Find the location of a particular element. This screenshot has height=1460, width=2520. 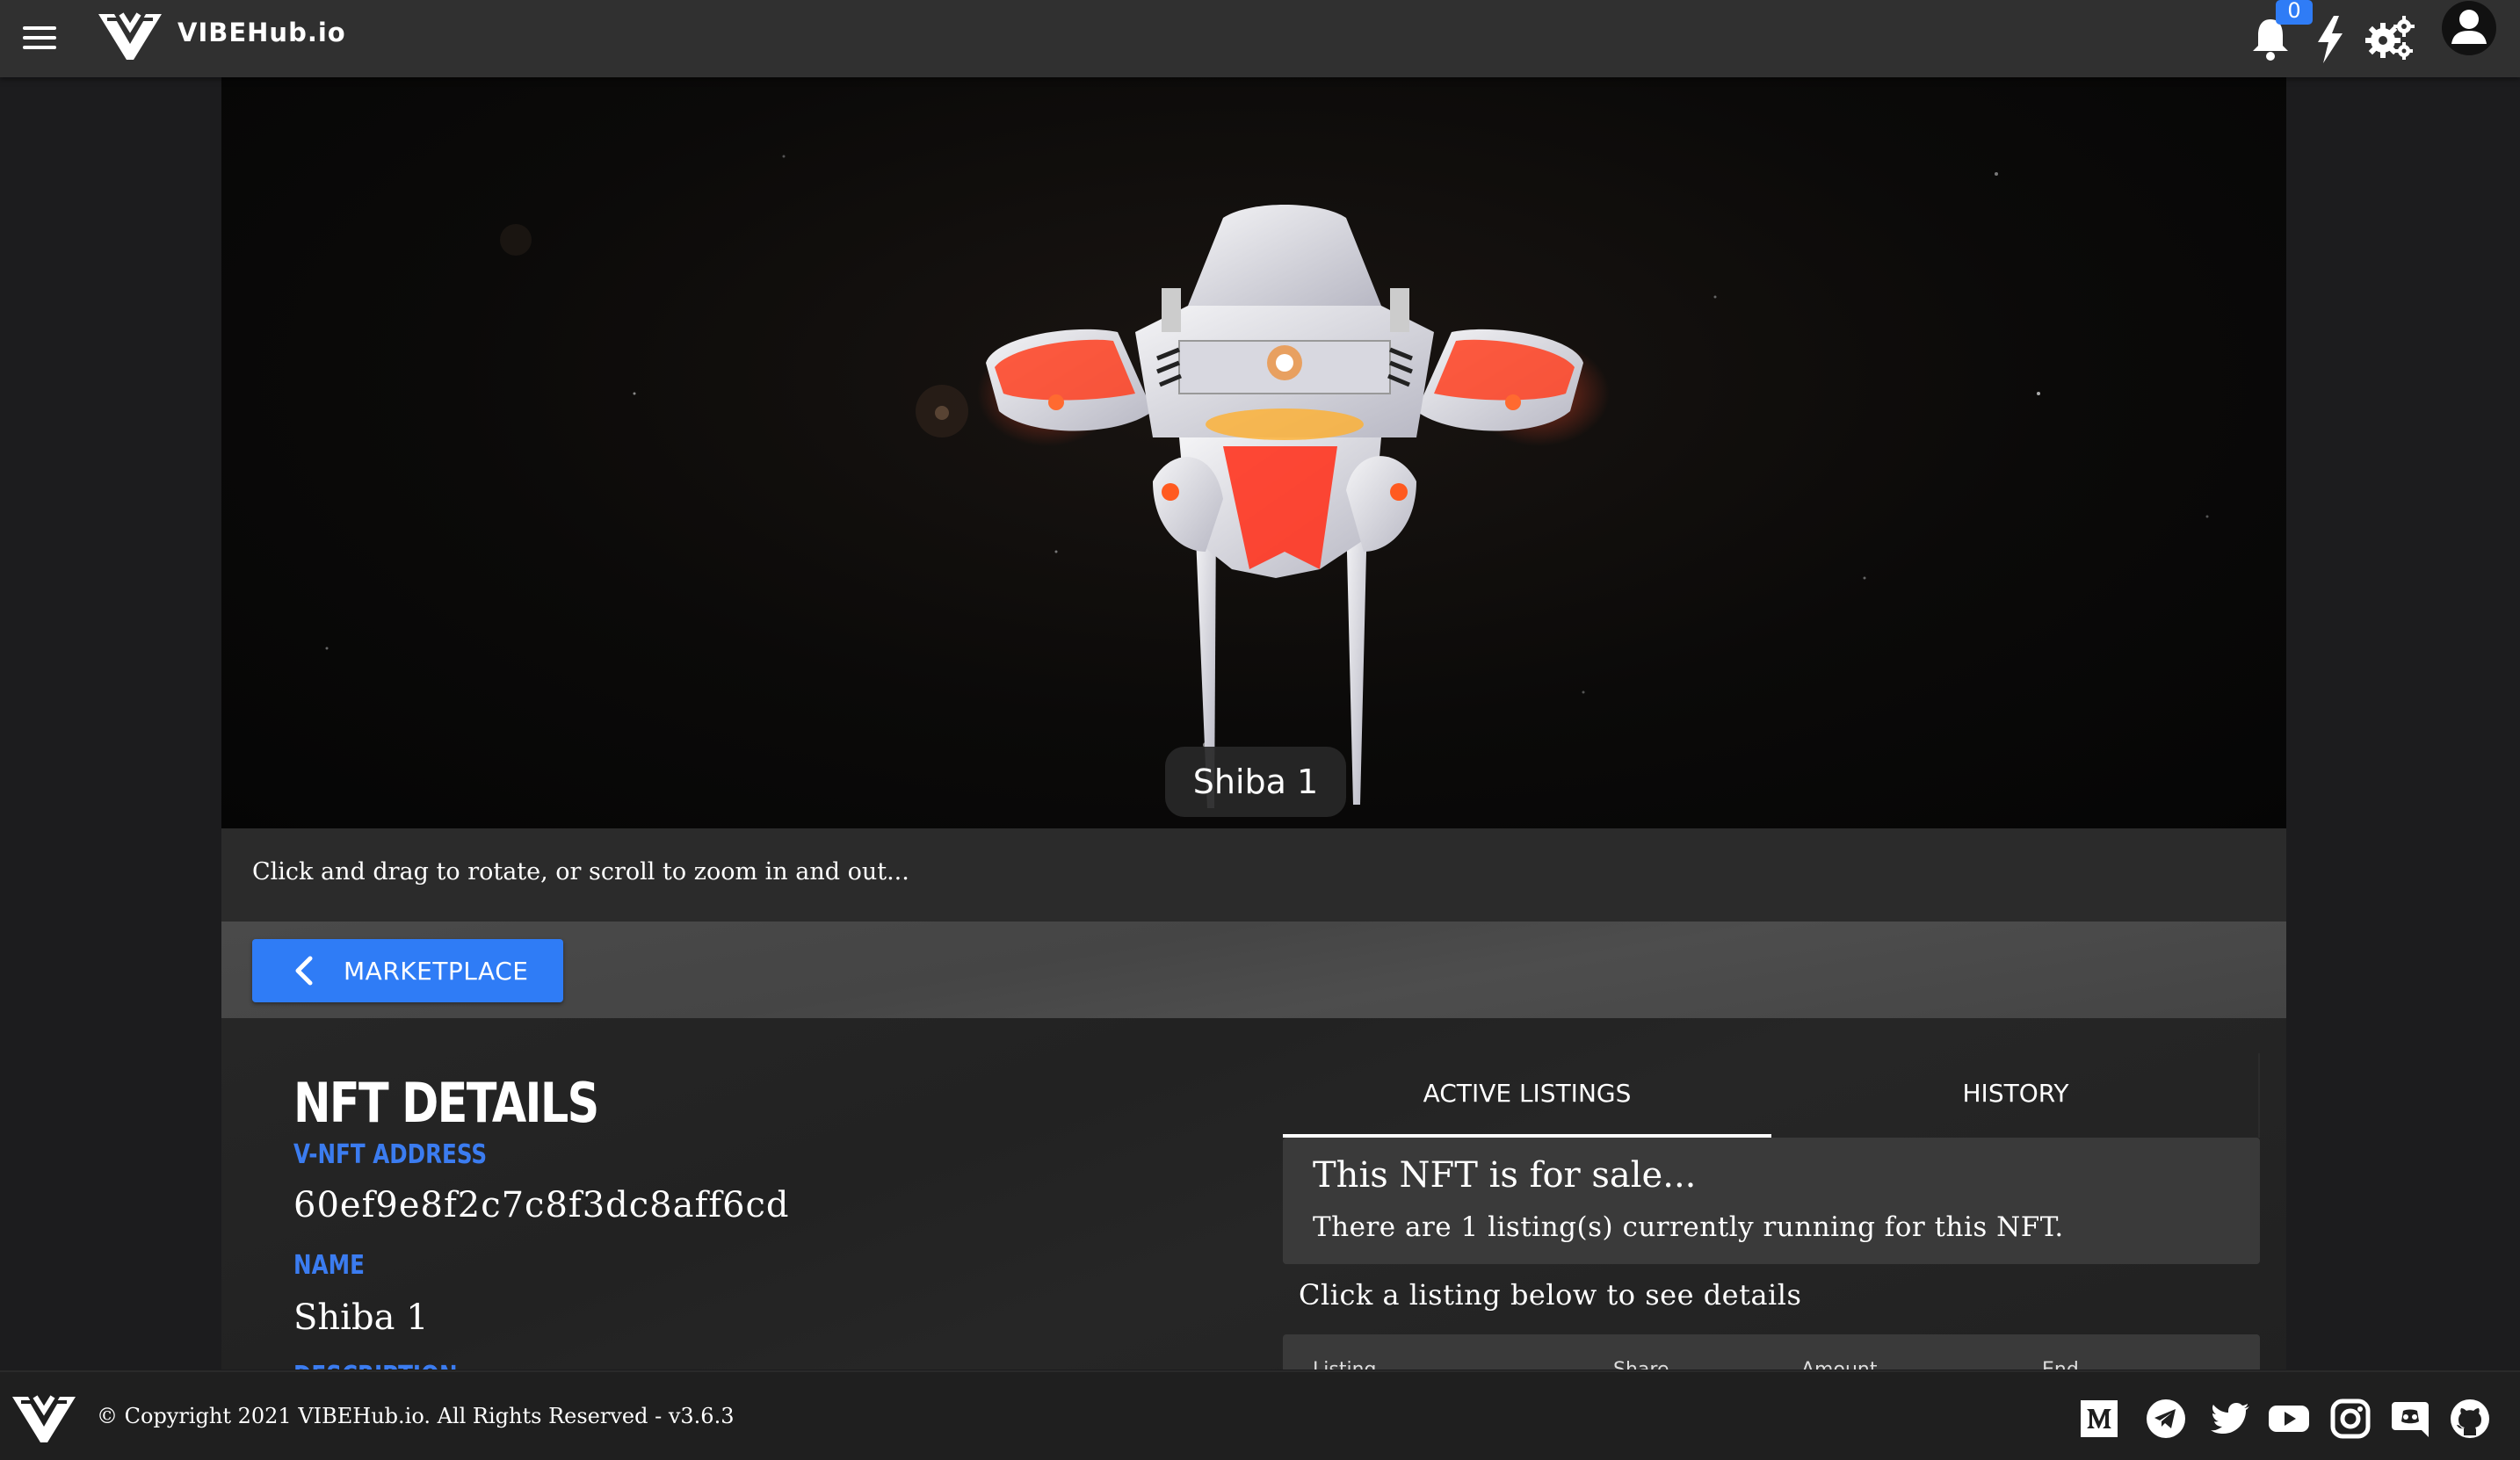

menu-icon is located at coordinates (40, 38).